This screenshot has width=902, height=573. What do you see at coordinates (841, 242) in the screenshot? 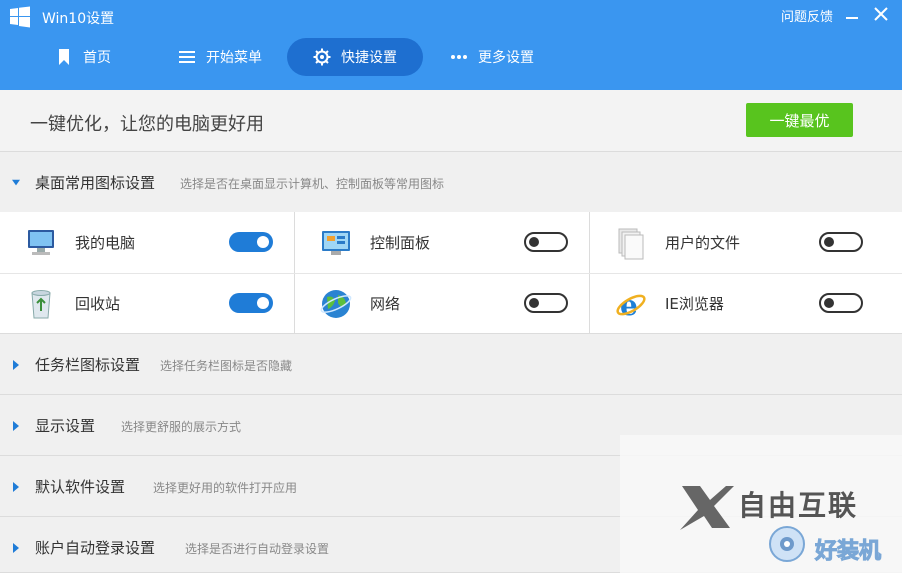
I see `toggle-user-files` at bounding box center [841, 242].